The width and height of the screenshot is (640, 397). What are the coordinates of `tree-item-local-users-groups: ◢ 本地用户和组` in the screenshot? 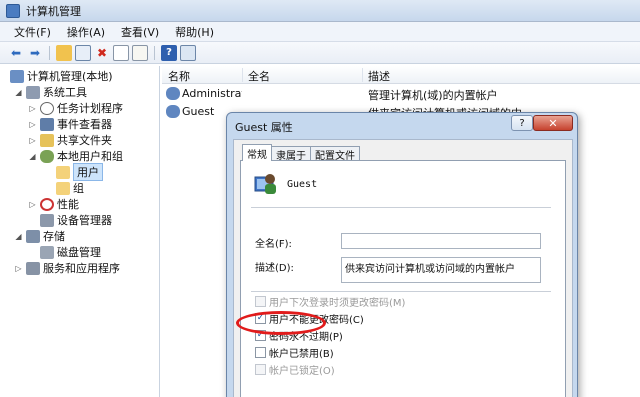 It's located at (75, 156).